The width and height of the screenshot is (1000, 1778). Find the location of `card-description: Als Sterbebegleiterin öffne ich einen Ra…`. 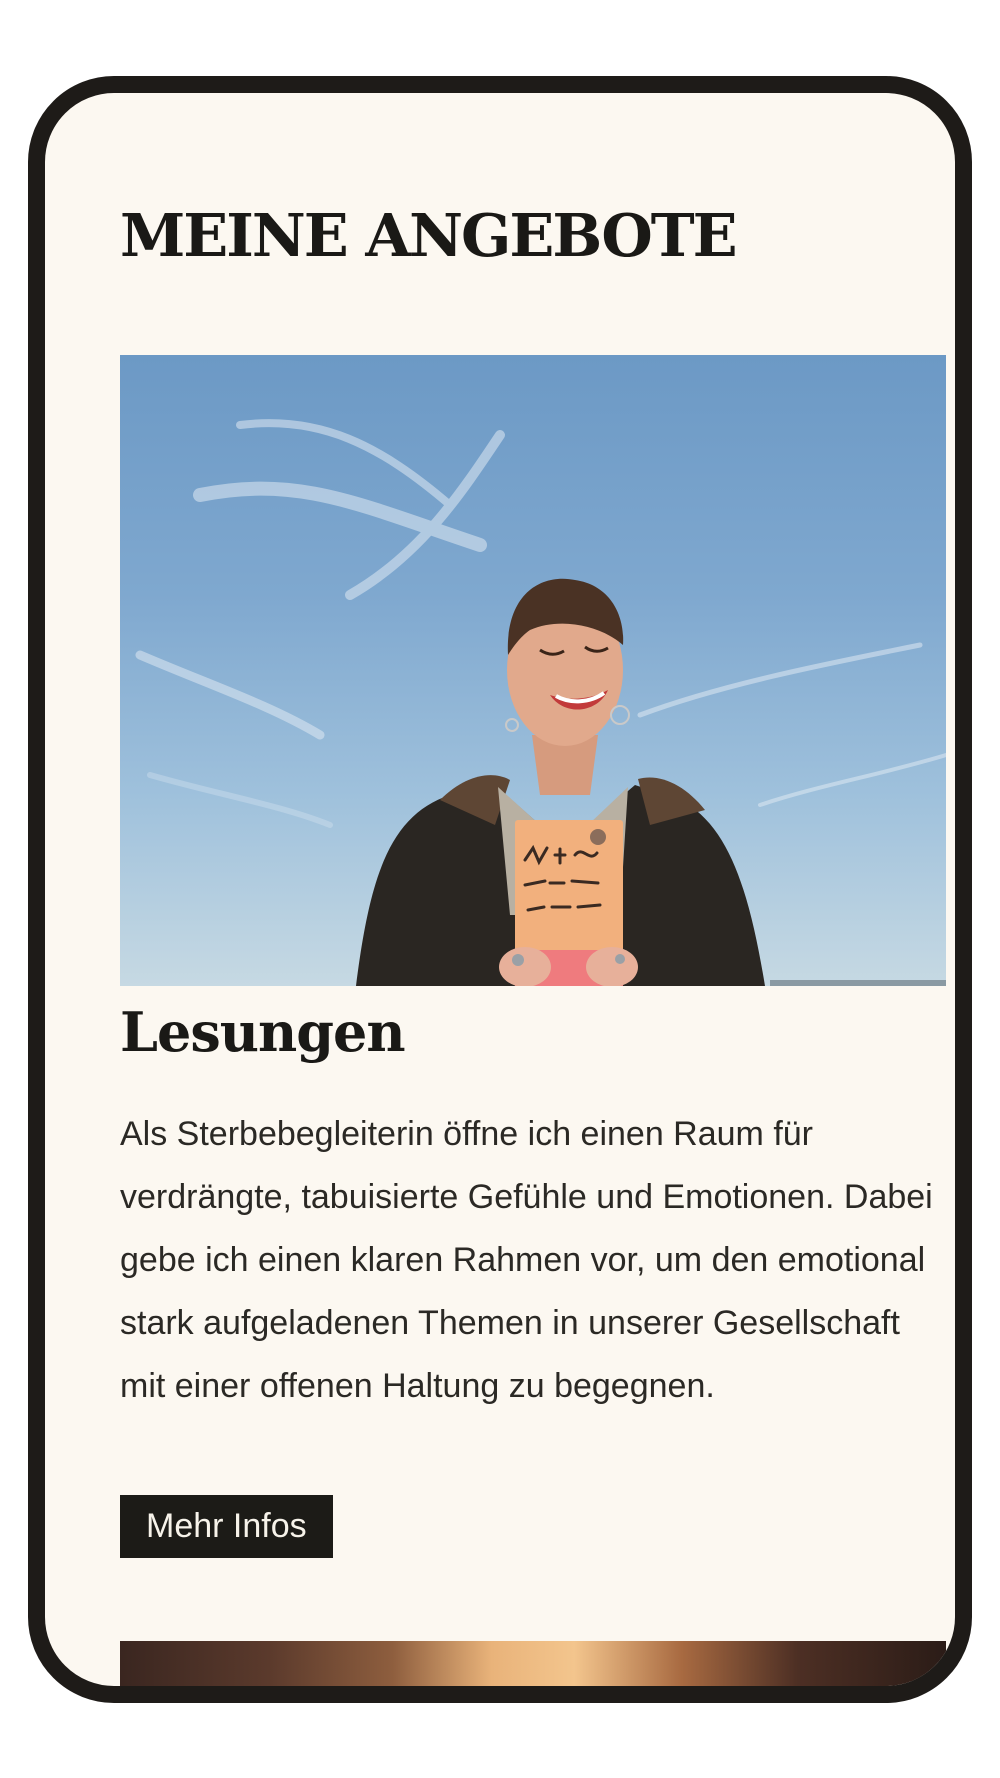

card-description: Als Sterbebegleiterin öffne ich einen Ra… is located at coordinates (526, 1260).